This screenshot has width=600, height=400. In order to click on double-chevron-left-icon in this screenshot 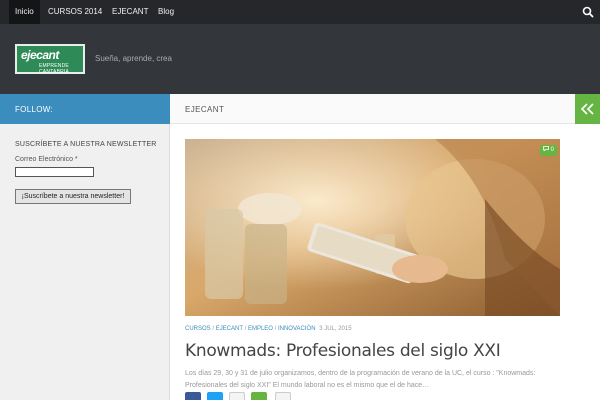, I will do `click(587, 109)`.